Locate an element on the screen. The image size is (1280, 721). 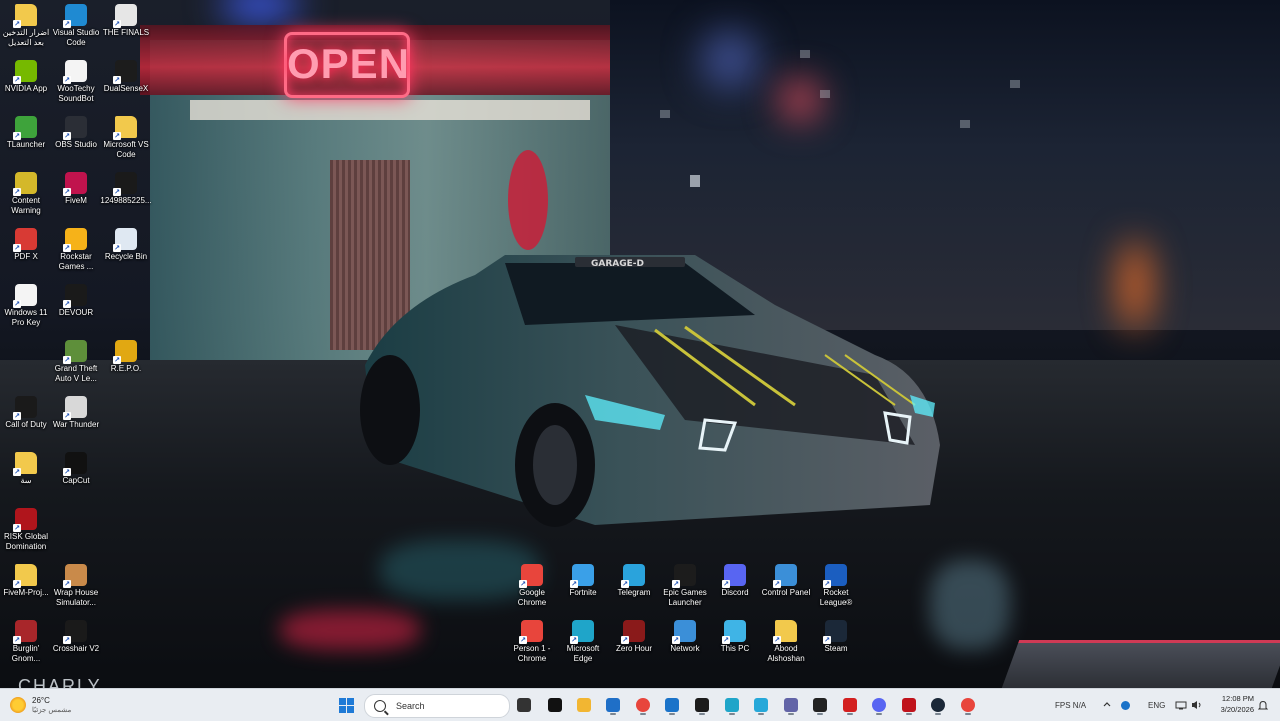
desktop-shortcut-label: PDF X is located at coordinates (26, 256).